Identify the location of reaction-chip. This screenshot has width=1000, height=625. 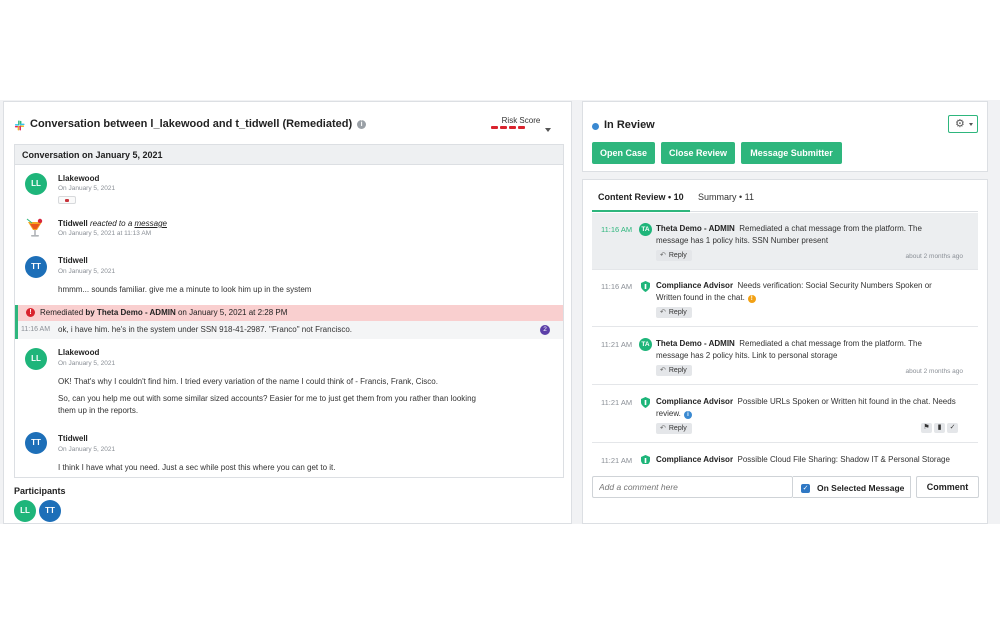
(67, 200).